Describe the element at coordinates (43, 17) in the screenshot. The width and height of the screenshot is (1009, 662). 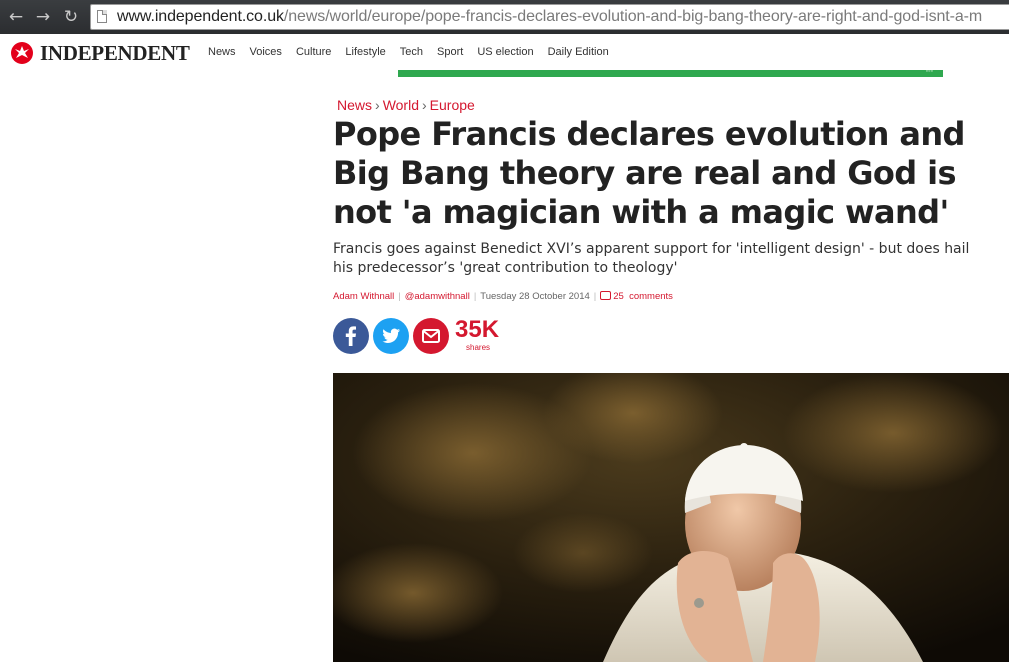
I see `forward-arrow-icon: →` at that location.